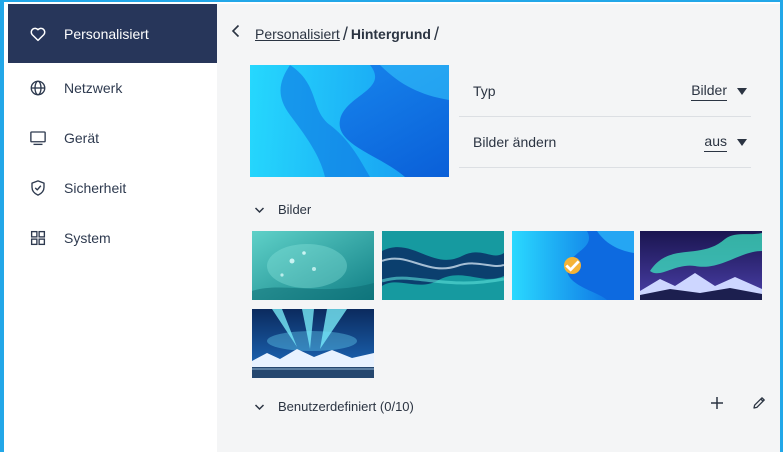  I want to click on edit-pencil-icon, so click(759, 405).